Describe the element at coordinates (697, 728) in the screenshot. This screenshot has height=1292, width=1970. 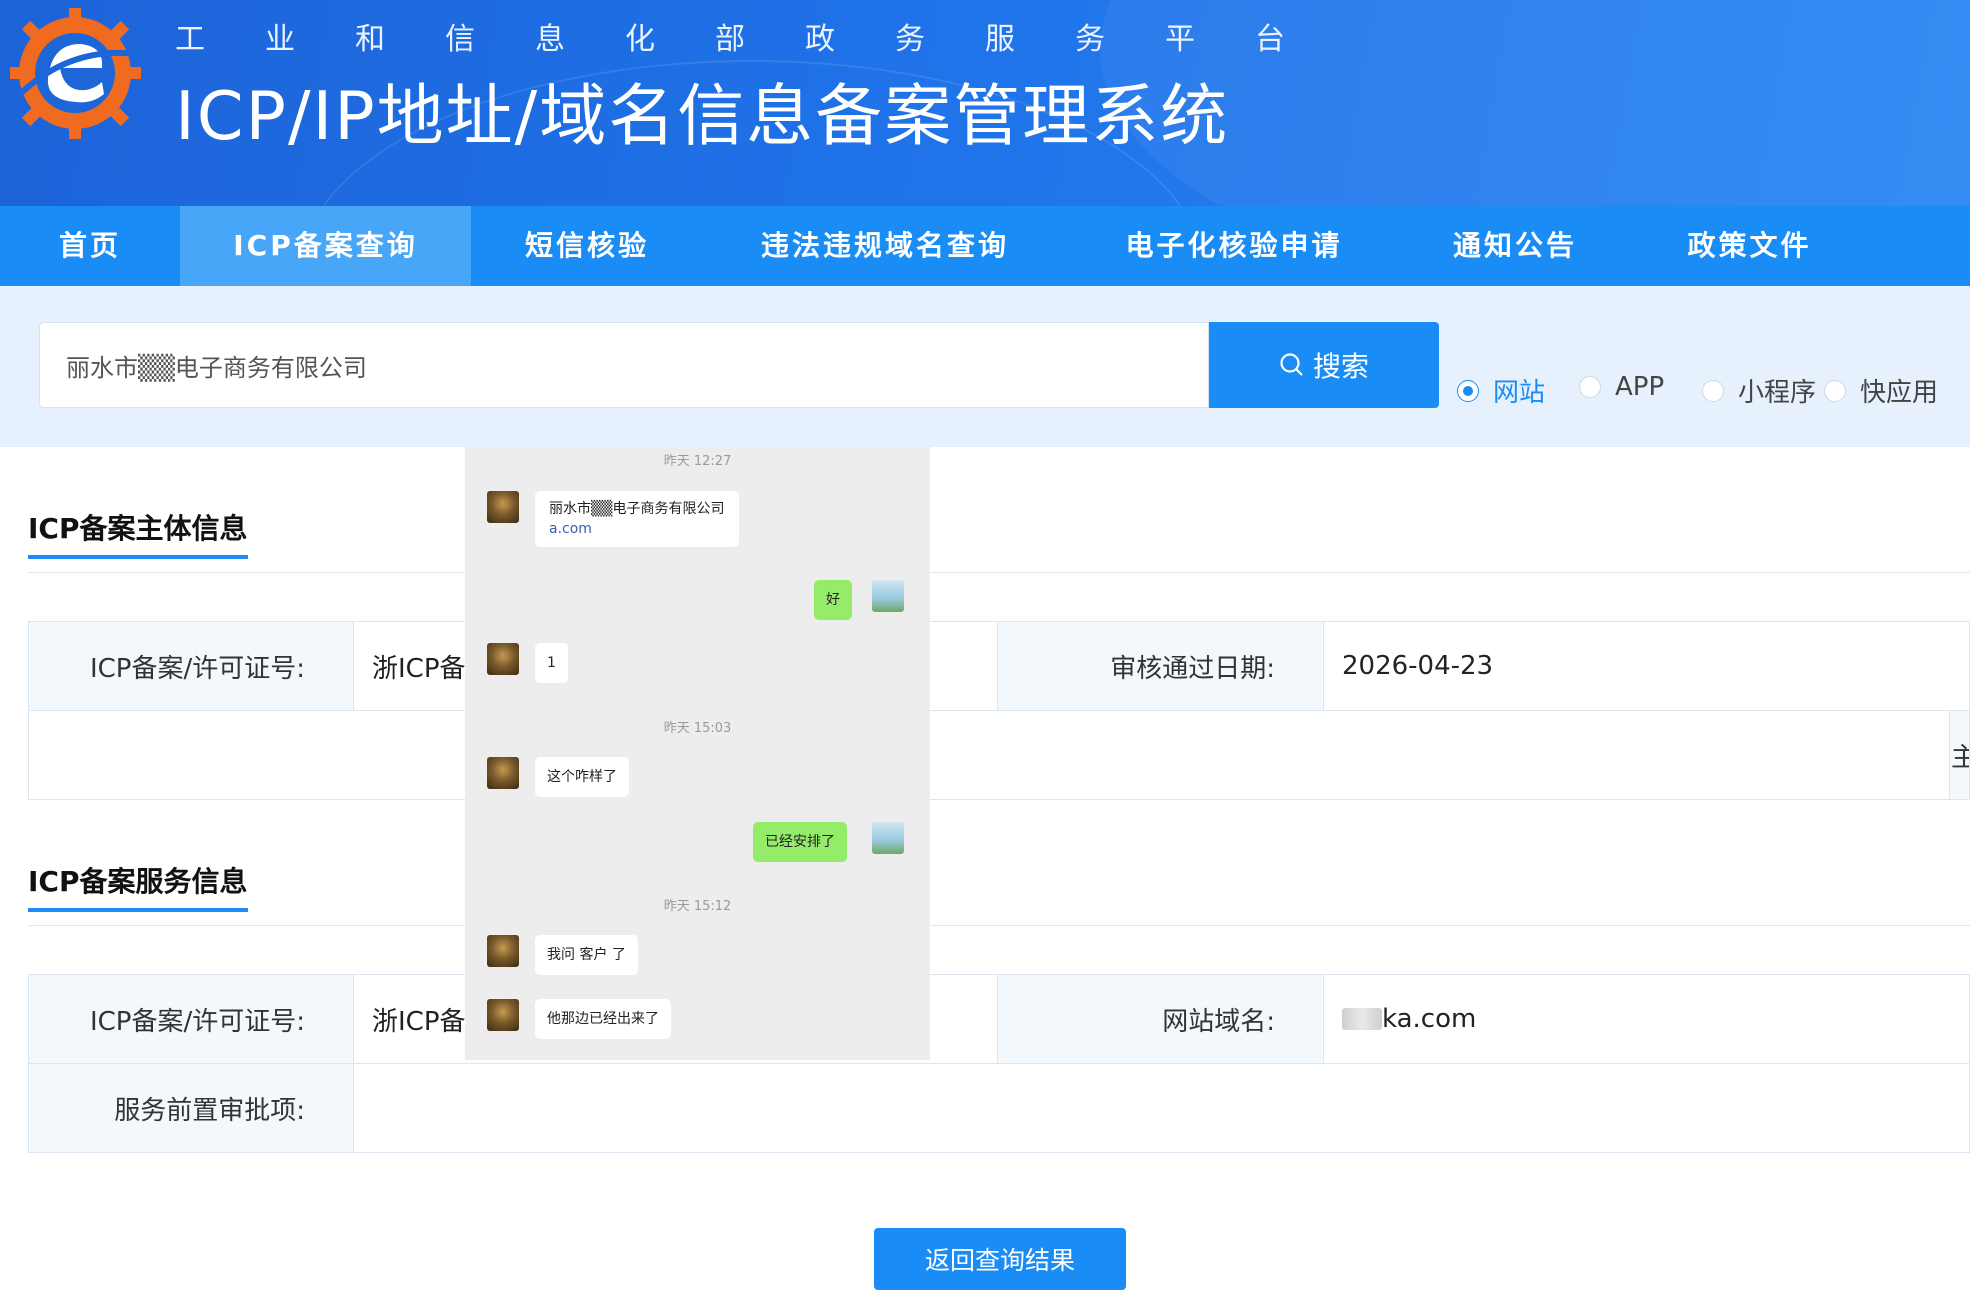
I see `chat-timestamp: 昨天 15:03` at that location.